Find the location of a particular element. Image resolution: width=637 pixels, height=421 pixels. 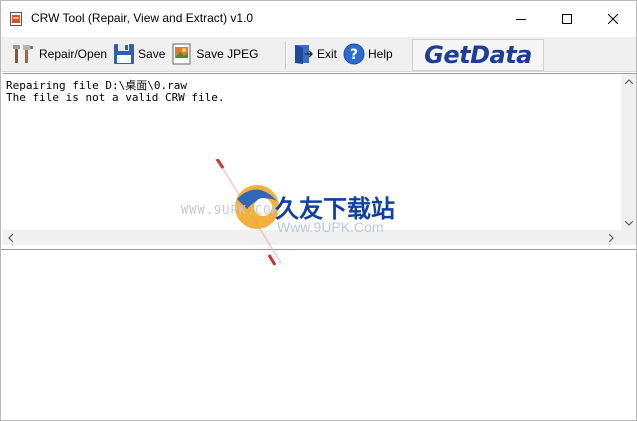

title-bar: CRW Tool (Repair, View and Extract) v1.0 is located at coordinates (318, 19).